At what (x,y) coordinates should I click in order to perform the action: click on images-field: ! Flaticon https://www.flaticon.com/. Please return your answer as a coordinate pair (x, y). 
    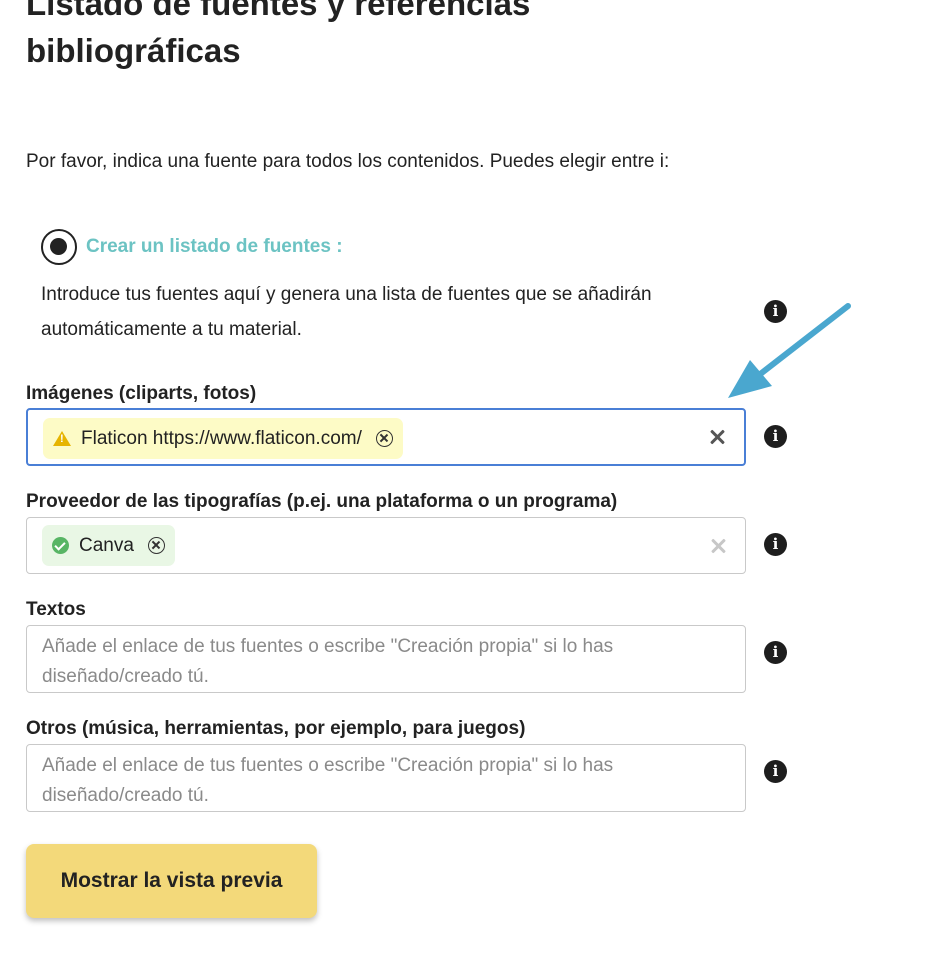
    Looking at the image, I should click on (386, 437).